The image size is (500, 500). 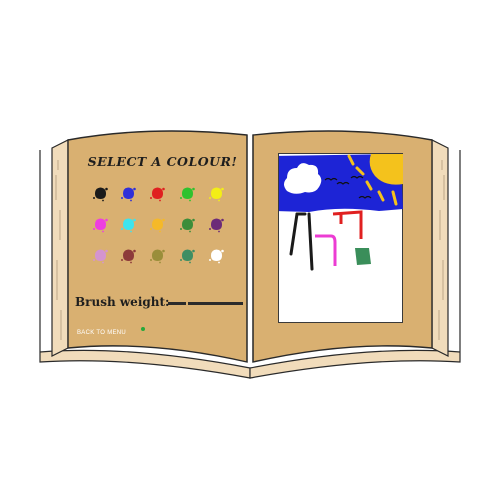 I want to click on colour-swatch-maroon, so click(x=128, y=256).